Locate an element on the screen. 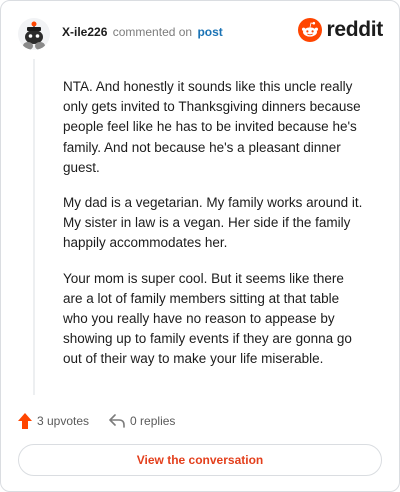  replies-count: 0 replies is located at coordinates (153, 421).